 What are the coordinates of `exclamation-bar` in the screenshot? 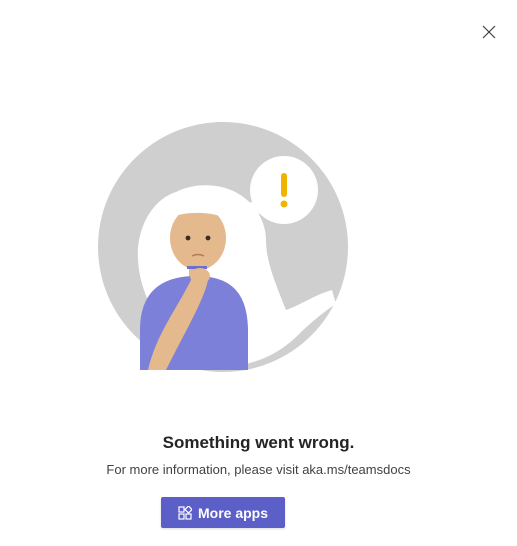 It's located at (284, 185).